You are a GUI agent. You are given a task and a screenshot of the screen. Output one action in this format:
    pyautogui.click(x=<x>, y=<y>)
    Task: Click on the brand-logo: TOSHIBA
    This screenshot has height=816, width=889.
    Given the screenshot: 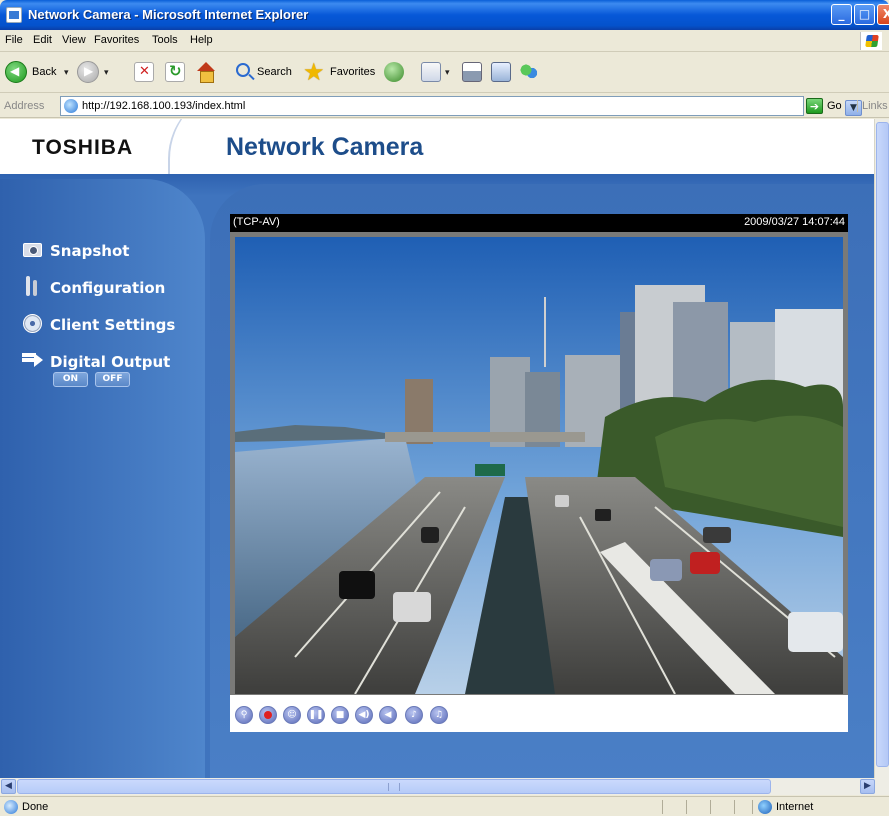 What is the action you would take?
    pyautogui.click(x=83, y=147)
    